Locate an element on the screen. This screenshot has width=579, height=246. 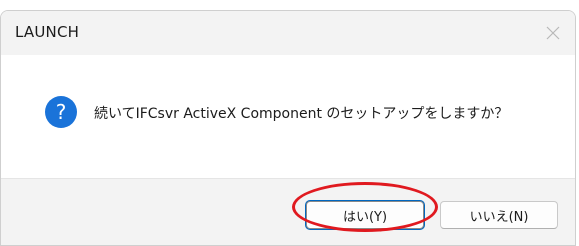
no-button: いいえ(N) is located at coordinates (499, 215).